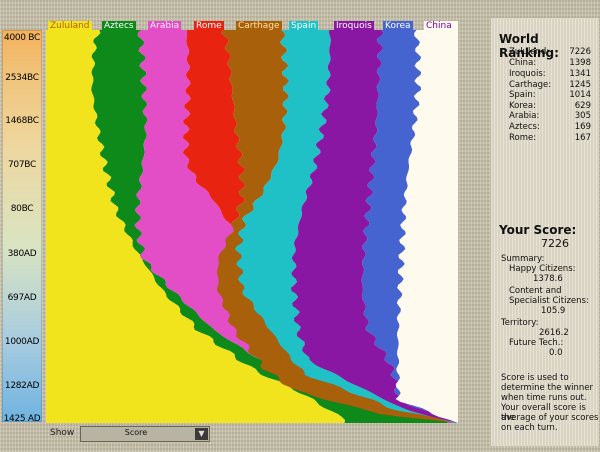 This screenshot has height=452, width=600. I want to click on note-line: average of your scores, so click(550, 418).